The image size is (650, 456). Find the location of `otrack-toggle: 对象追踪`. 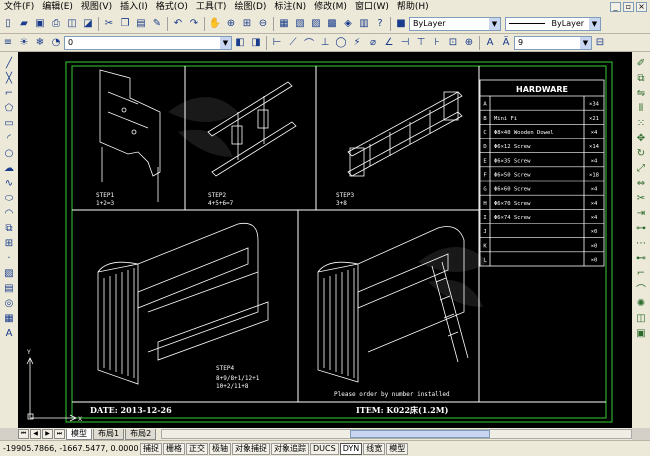

otrack-toggle: 对象追踪 is located at coordinates (290, 448).